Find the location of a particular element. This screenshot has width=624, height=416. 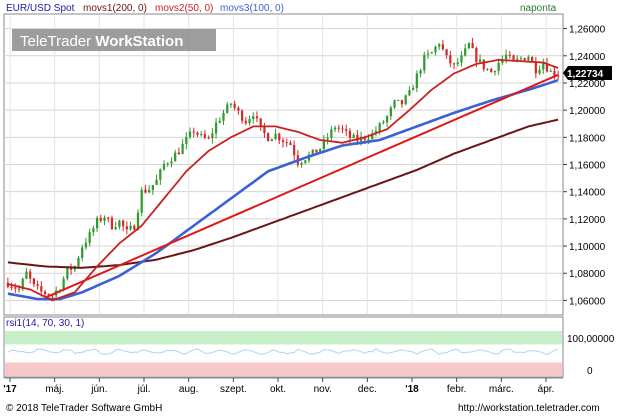

rsi-legend: rsi1(14, 70, 30, 1) is located at coordinates (45, 323).